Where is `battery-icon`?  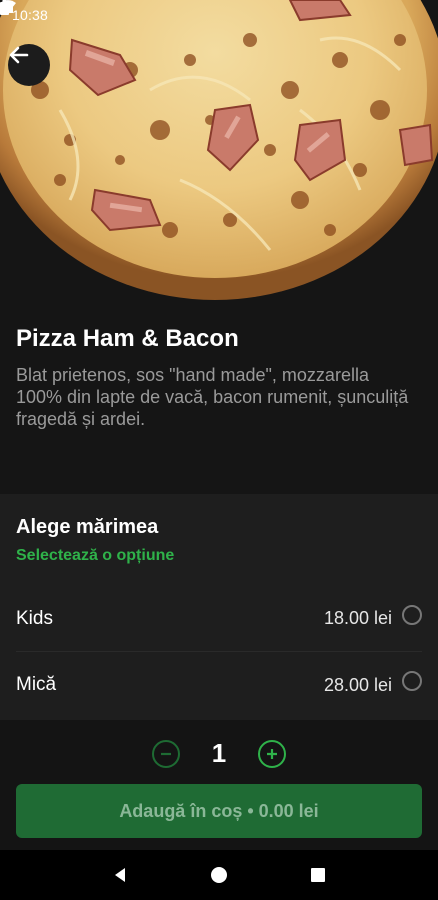
battery-icon is located at coordinates (4, 7).